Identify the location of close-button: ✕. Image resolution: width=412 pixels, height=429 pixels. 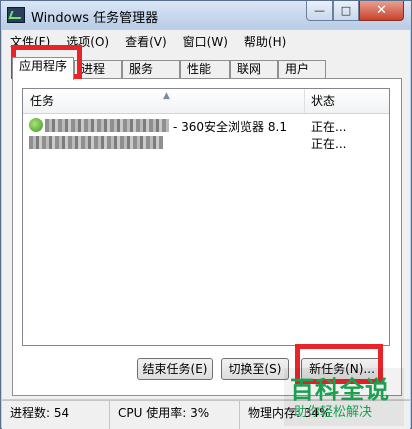
(381, 11).